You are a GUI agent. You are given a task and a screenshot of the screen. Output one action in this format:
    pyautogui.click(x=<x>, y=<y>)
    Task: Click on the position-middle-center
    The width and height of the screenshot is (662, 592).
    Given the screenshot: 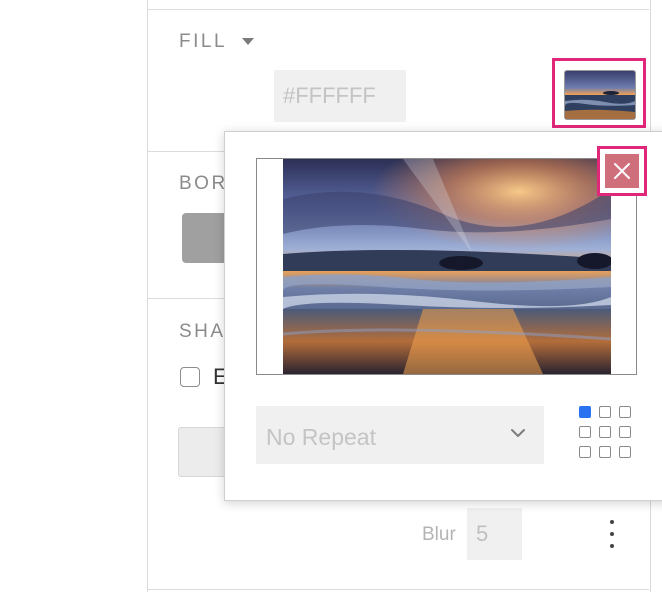 What is the action you would take?
    pyautogui.click(x=605, y=432)
    